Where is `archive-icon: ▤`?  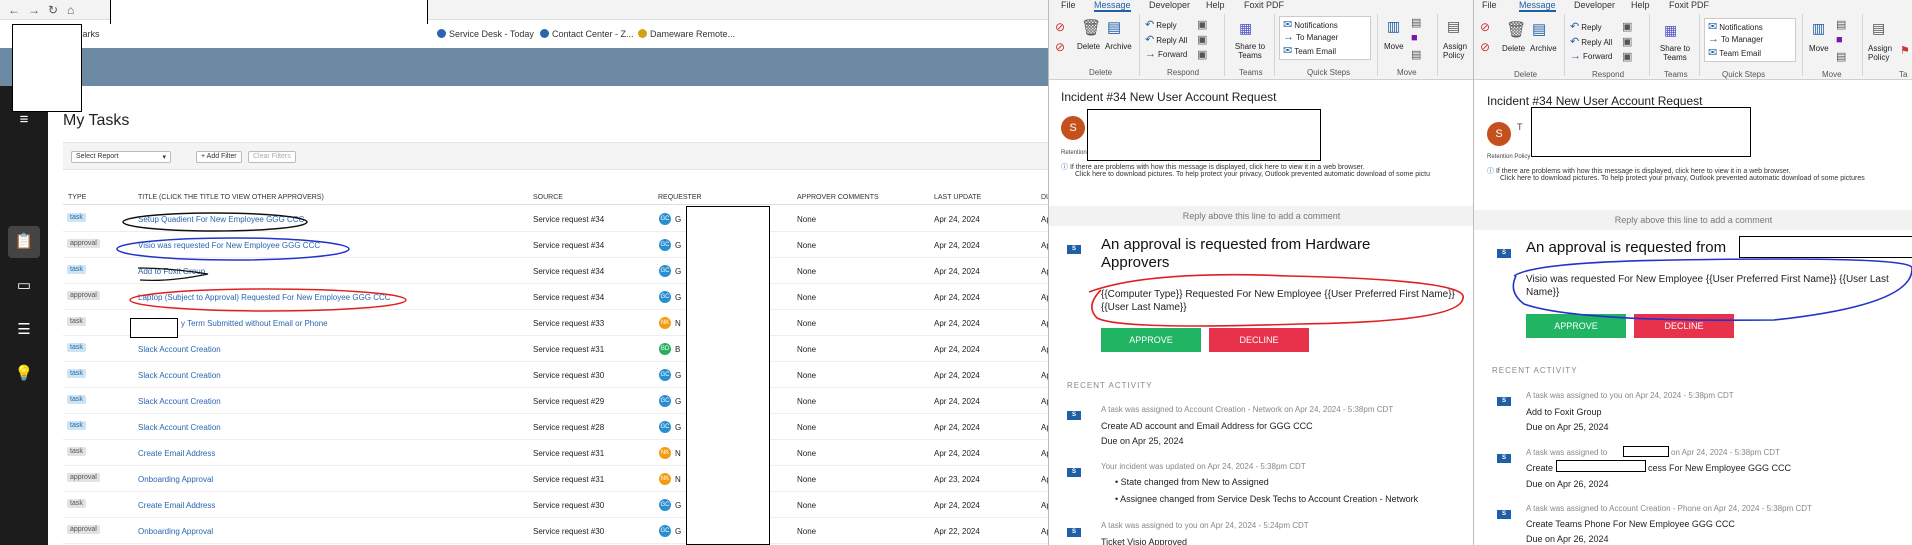 archive-icon: ▤ is located at coordinates (1114, 27).